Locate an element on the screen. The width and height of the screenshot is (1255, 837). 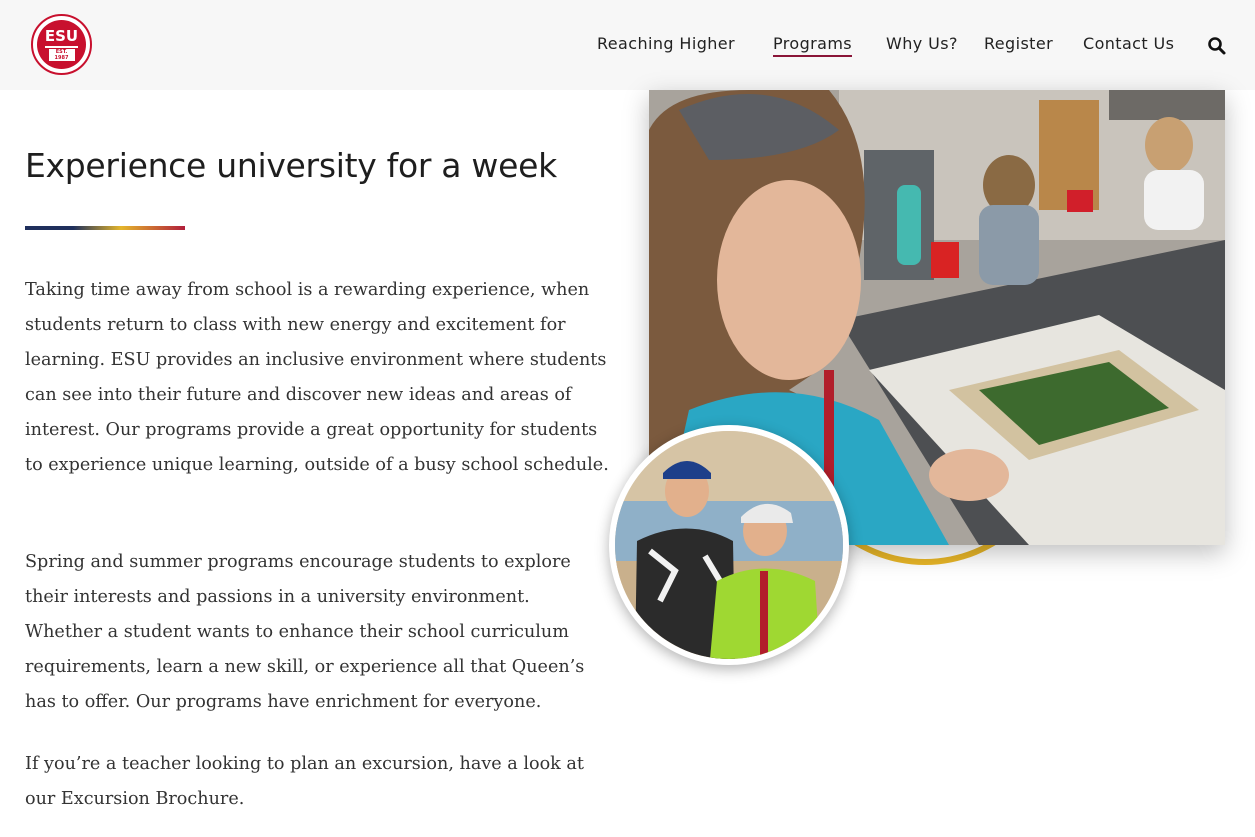
logo-text: ESU is located at coordinates (61, 36).